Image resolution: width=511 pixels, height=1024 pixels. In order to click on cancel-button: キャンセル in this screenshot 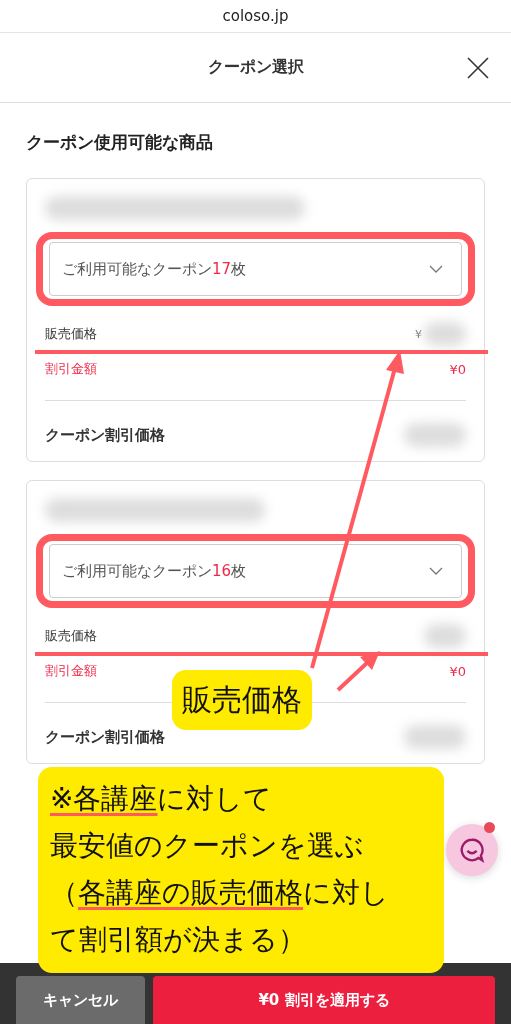, I will do `click(80, 1000)`.